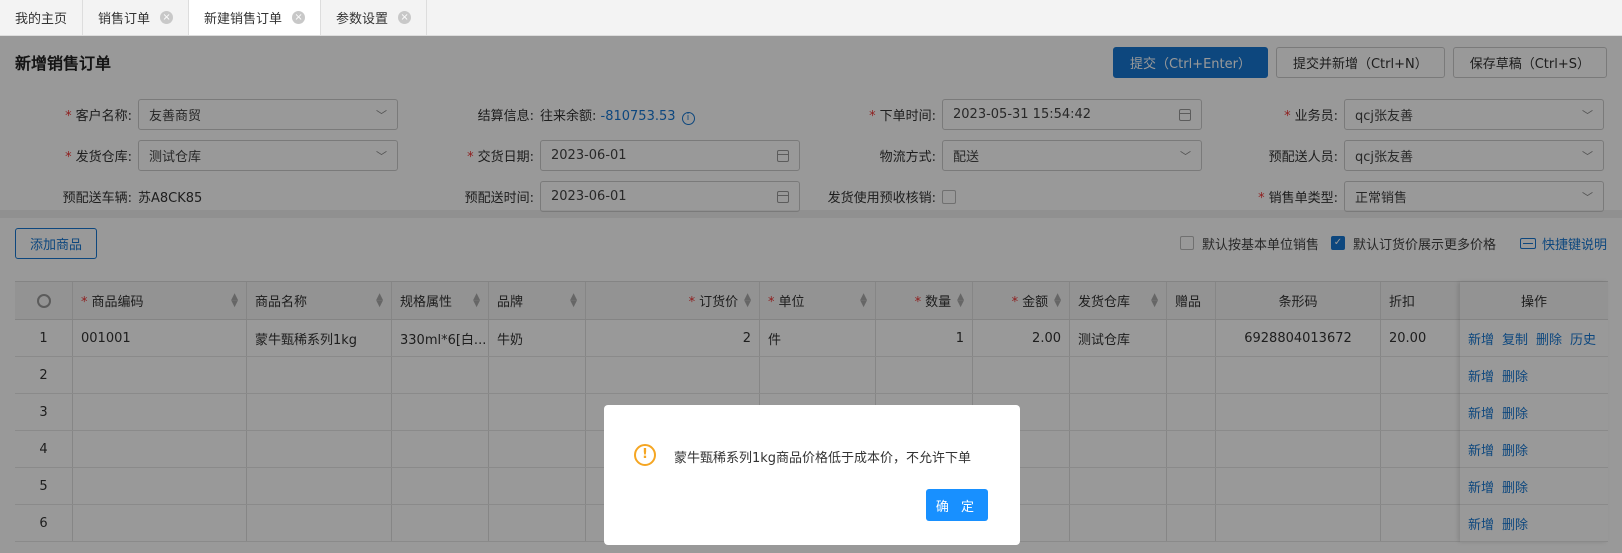 The image size is (1622, 553). Describe the element at coordinates (362, 19) in the screenshot. I see `tab-label: 参数设置` at that location.